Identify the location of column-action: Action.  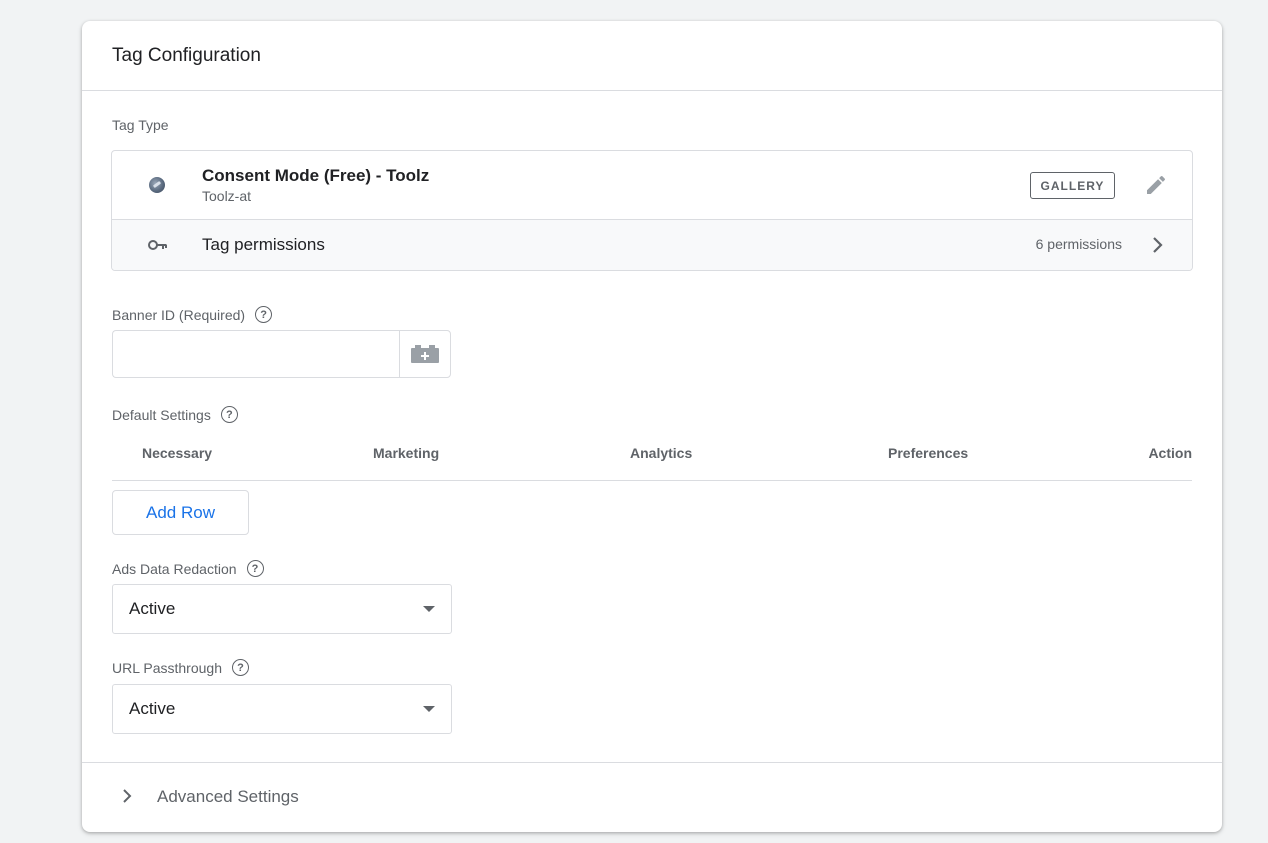
(1170, 453).